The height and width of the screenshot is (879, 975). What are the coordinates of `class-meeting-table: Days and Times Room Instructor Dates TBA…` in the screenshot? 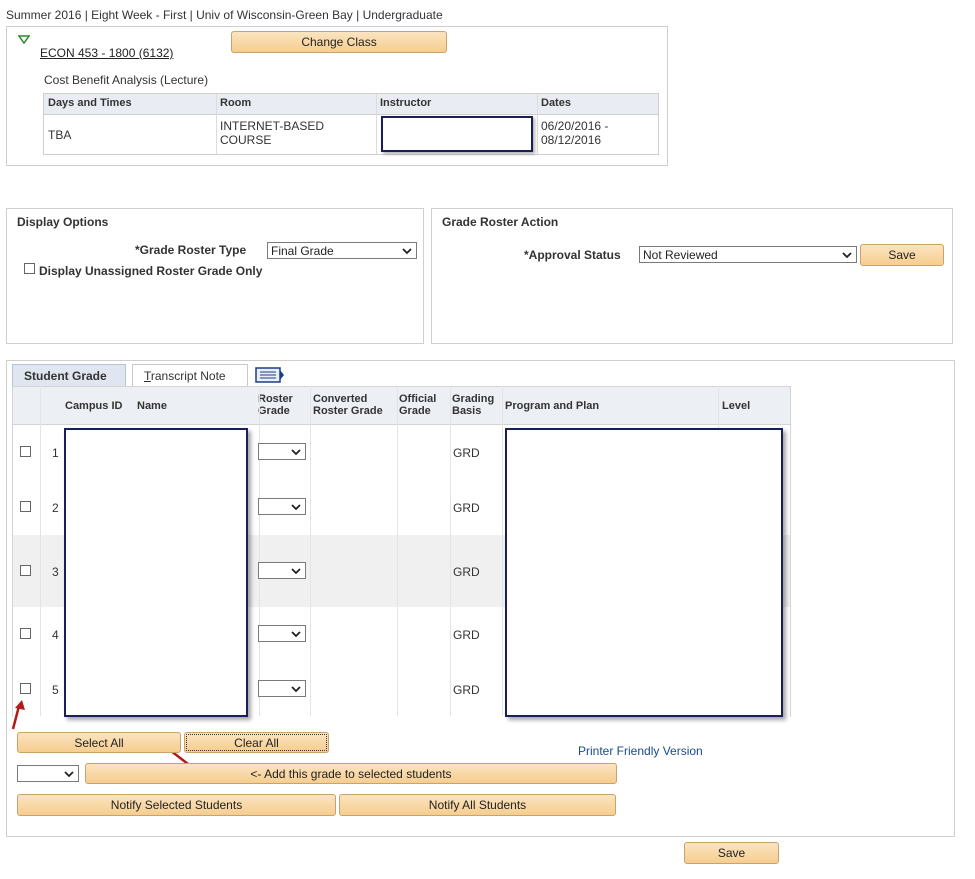 It's located at (351, 124).